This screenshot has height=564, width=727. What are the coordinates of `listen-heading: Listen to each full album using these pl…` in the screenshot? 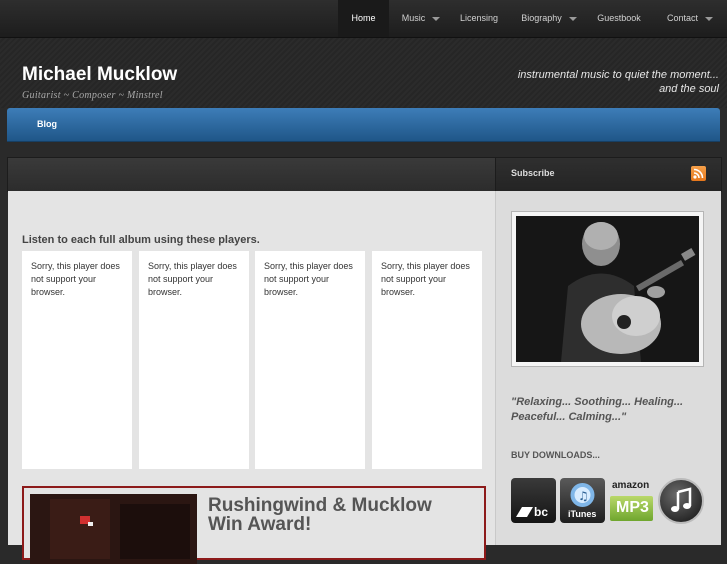 It's located at (141, 240).